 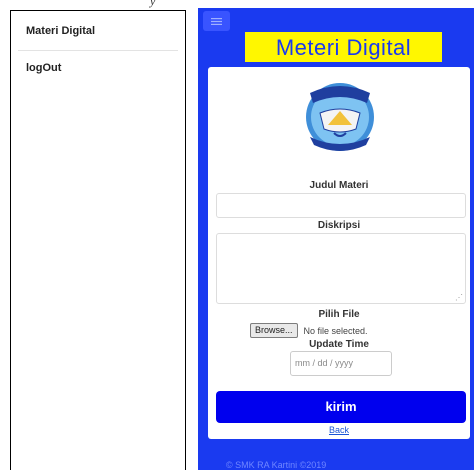 What do you see at coordinates (339, 185) in the screenshot?
I see `title-label: Judul Materi` at bounding box center [339, 185].